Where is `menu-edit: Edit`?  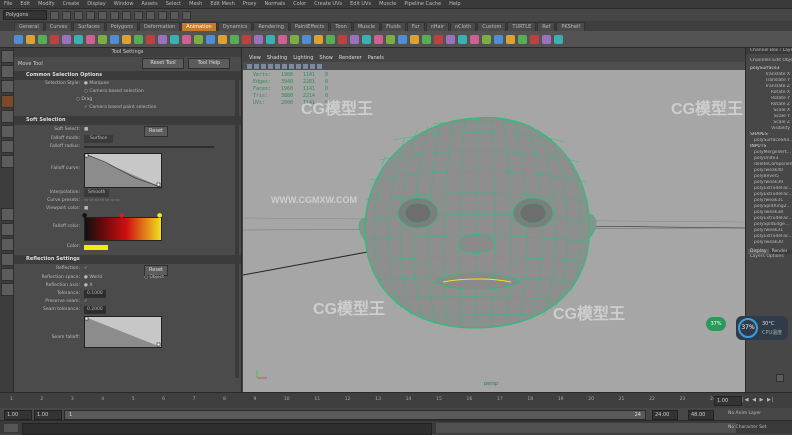
menu-edit: Edit is located at coordinates (25, 4).